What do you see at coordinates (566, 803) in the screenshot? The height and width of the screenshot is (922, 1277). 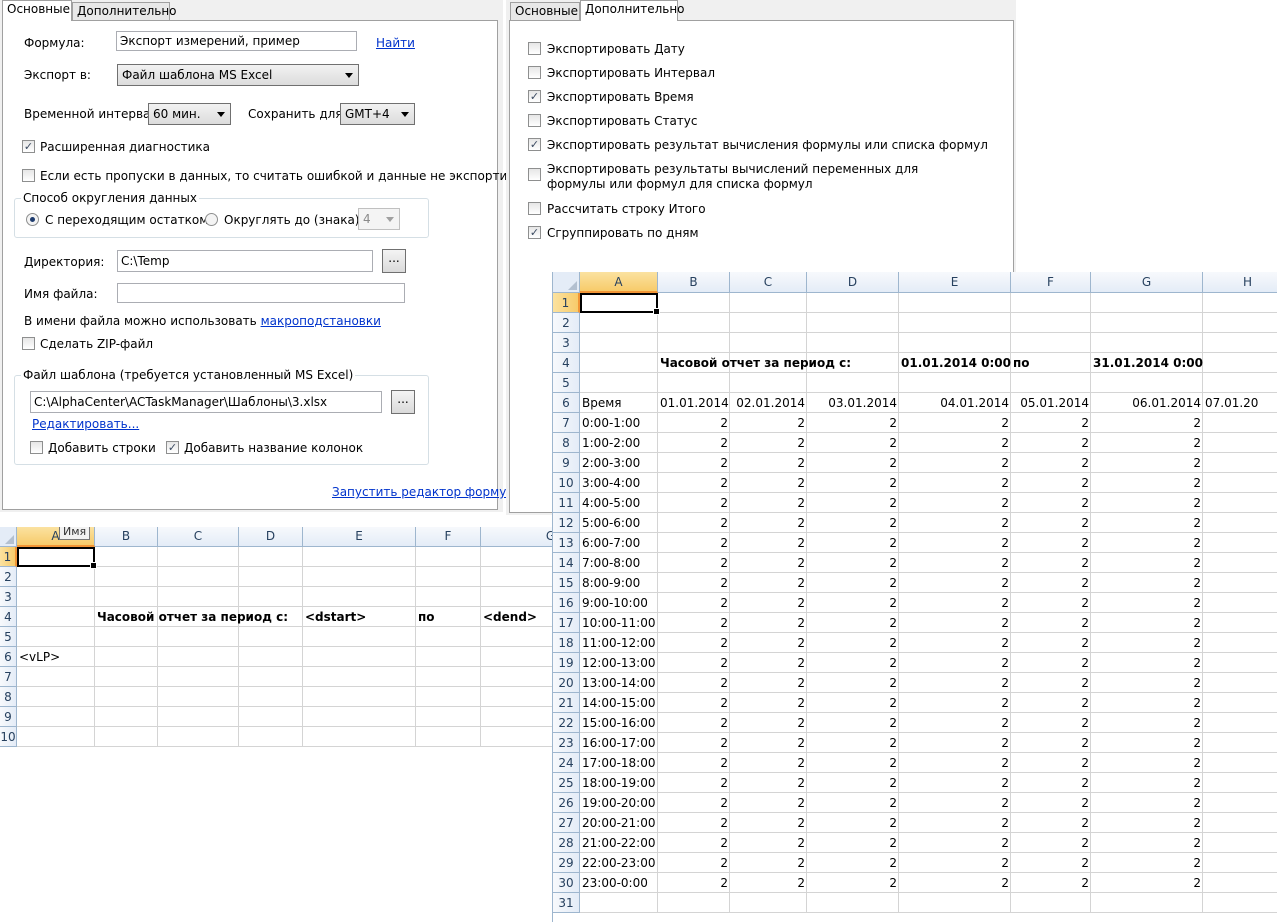 I see `row-header: 26` at bounding box center [566, 803].